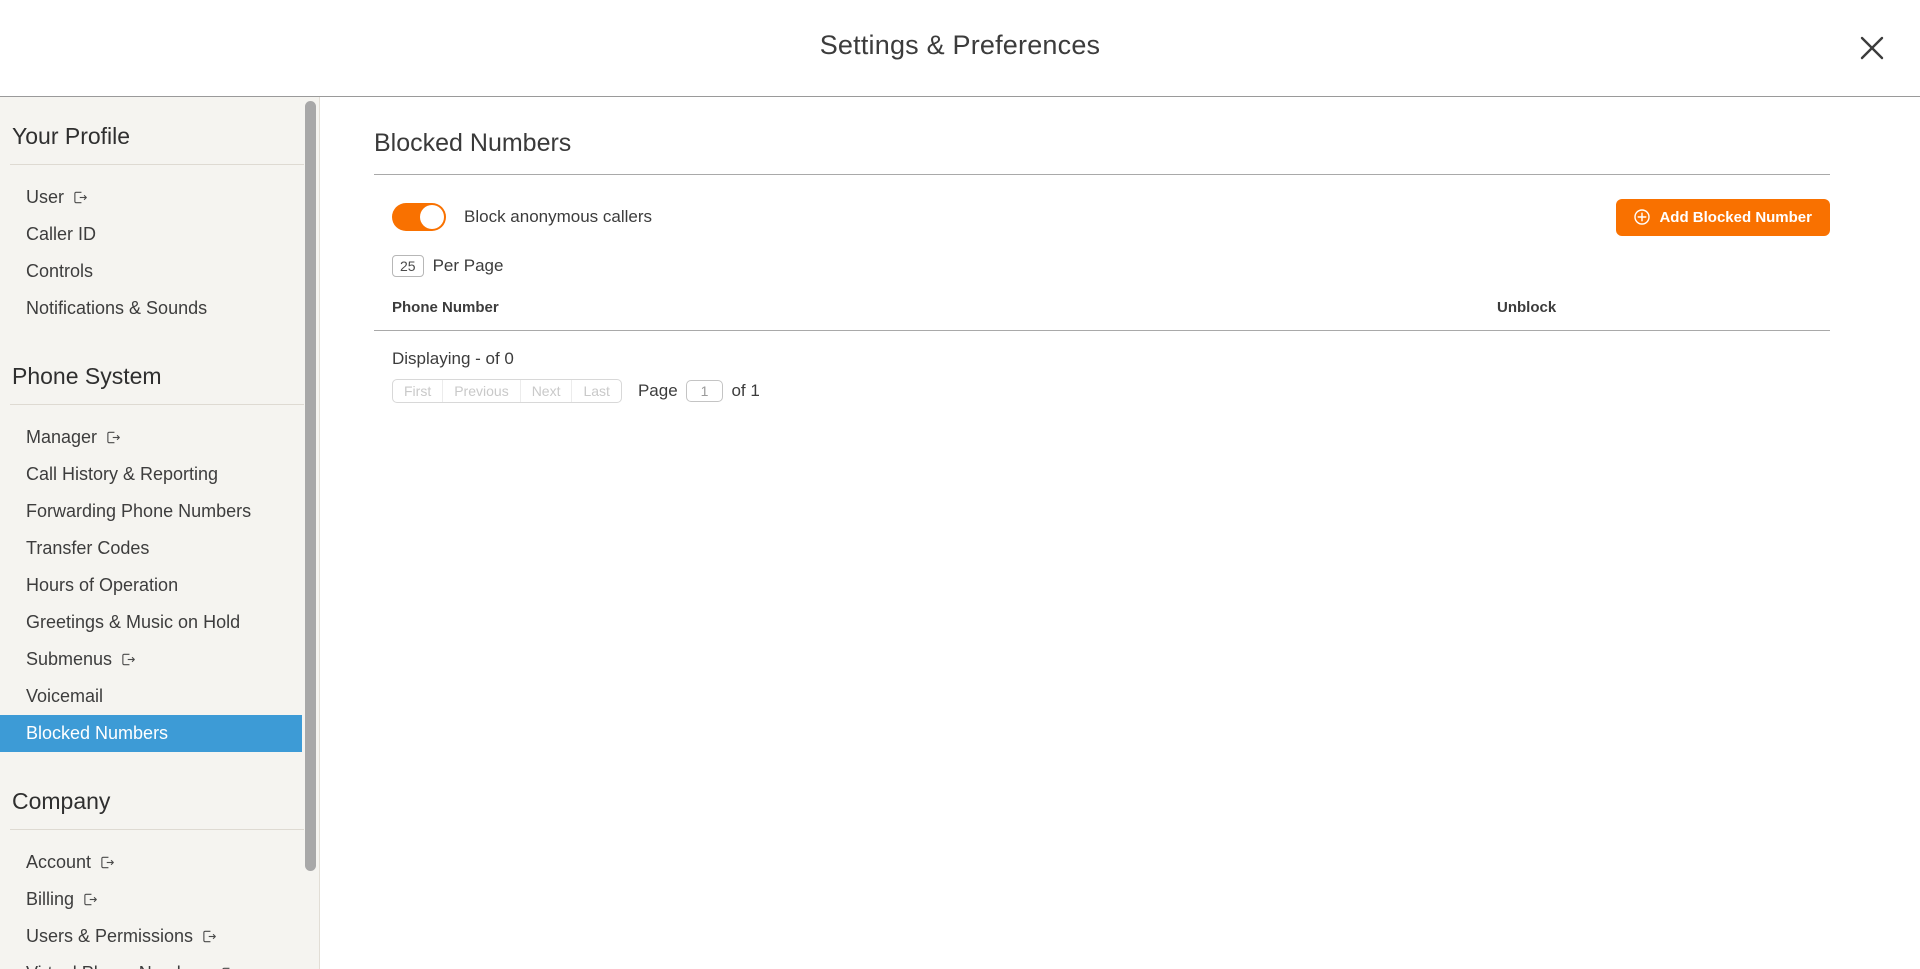 The image size is (1920, 969). I want to click on add-blocked-number-label: Add Blocked Number, so click(1735, 217).